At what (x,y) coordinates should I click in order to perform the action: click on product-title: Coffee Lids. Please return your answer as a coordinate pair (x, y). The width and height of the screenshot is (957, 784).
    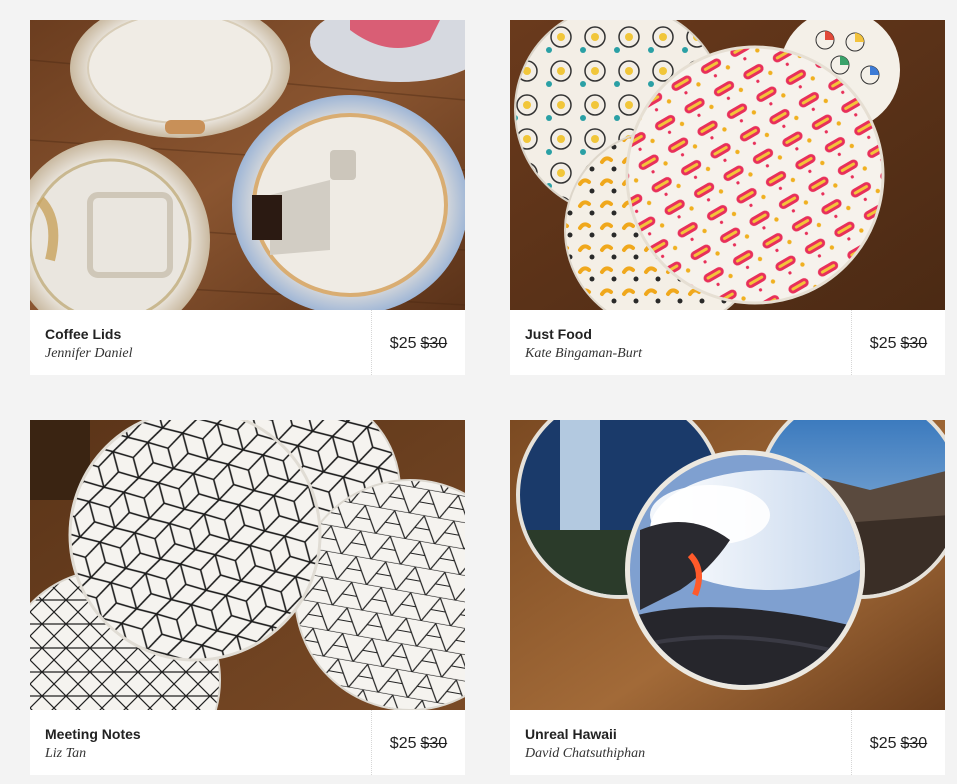
    Looking at the image, I should click on (208, 334).